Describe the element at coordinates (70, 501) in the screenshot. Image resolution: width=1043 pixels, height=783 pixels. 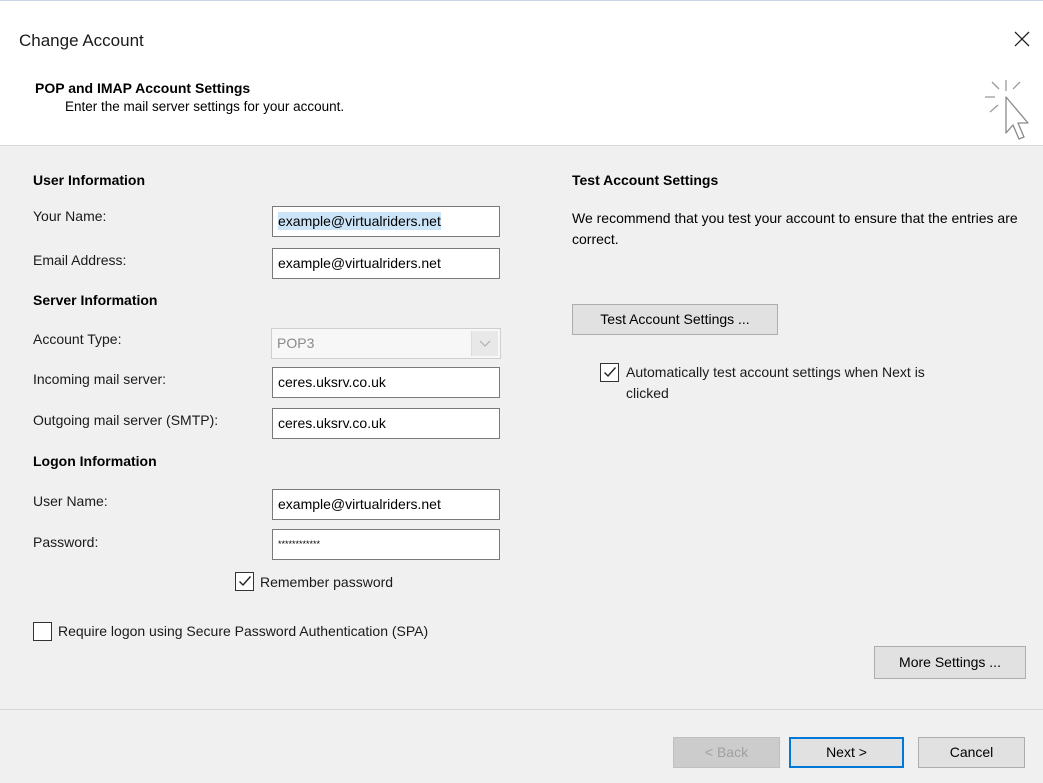
I see `user-name-label: User Name:` at that location.